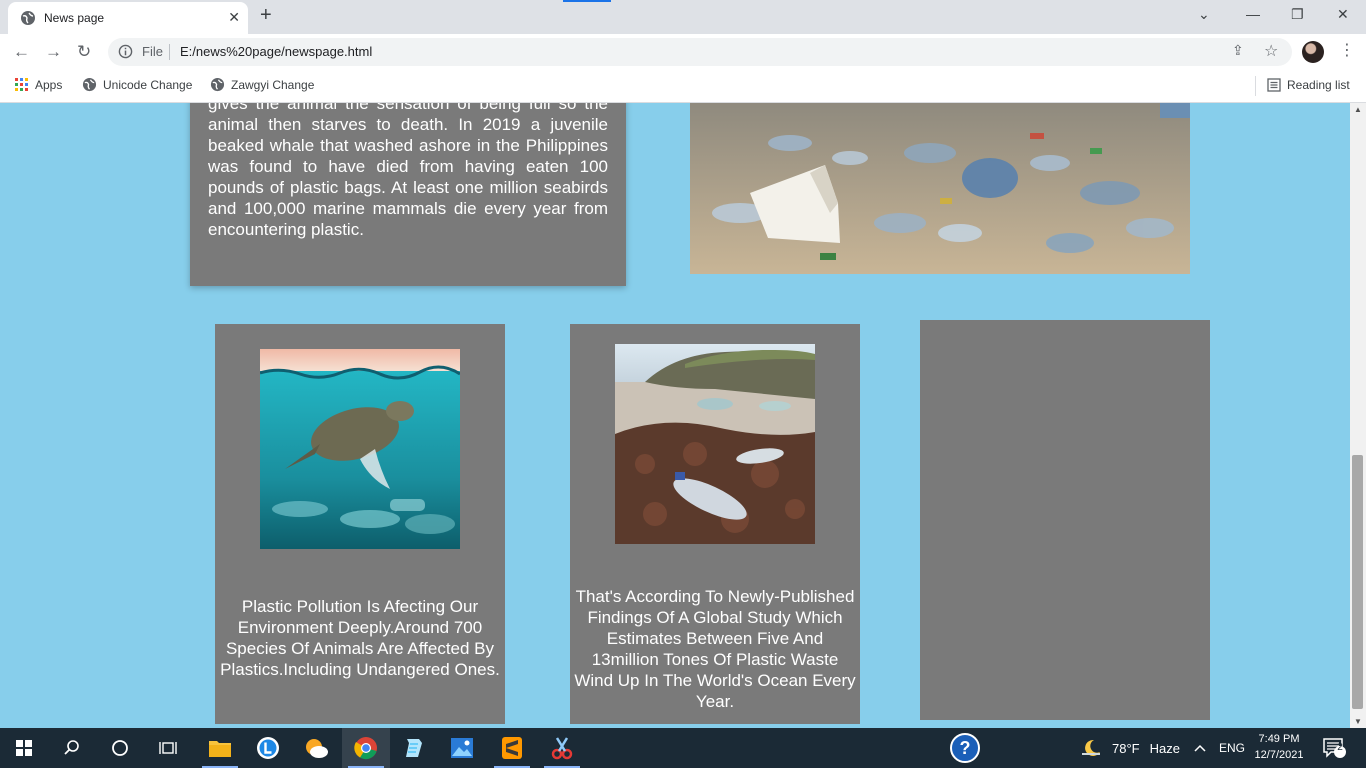 The width and height of the screenshot is (1366, 768). Describe the element at coordinates (148, 84) in the screenshot. I see `bookmark-label: Unicode Change` at that location.